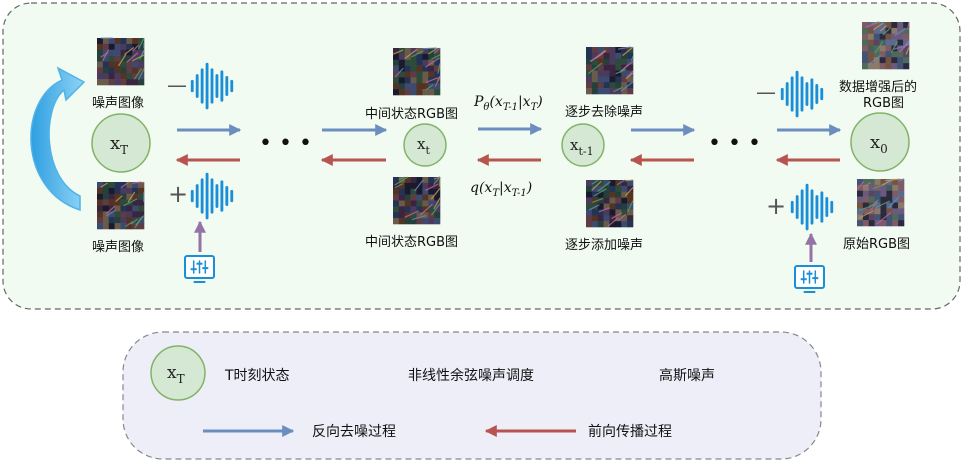  I want to click on add-noise-image, so click(610, 203).